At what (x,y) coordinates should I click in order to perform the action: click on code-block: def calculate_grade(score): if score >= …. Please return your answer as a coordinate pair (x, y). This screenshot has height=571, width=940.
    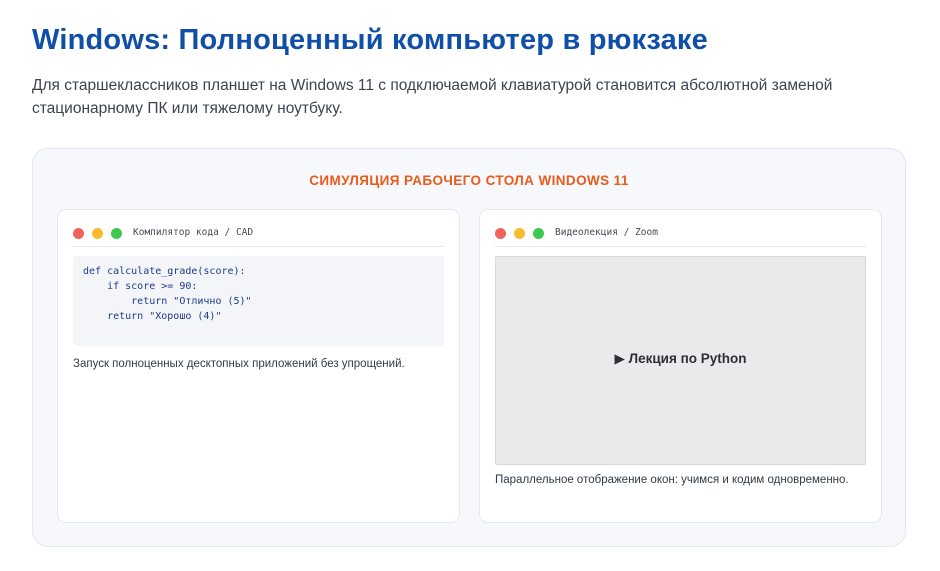
    Looking at the image, I should click on (258, 301).